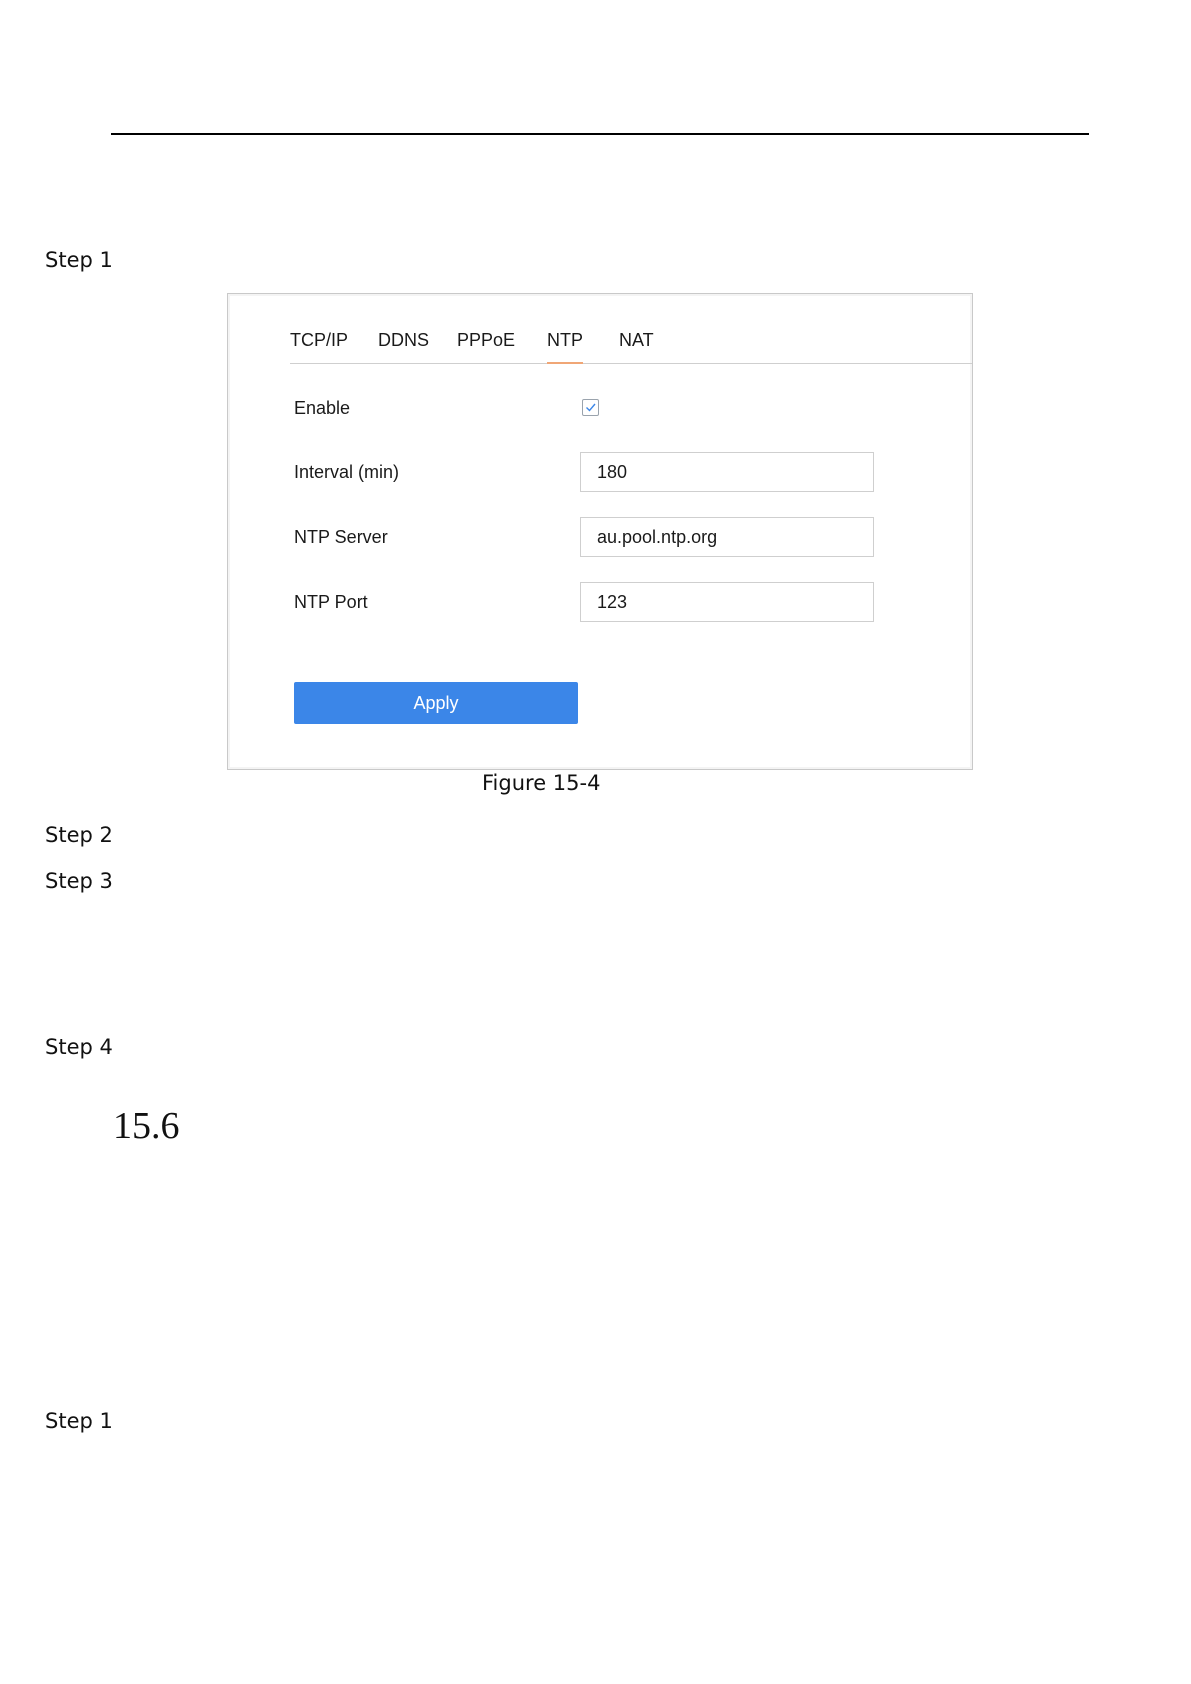  What do you see at coordinates (79, 881) in the screenshot?
I see `step-3-label: Step 3` at bounding box center [79, 881].